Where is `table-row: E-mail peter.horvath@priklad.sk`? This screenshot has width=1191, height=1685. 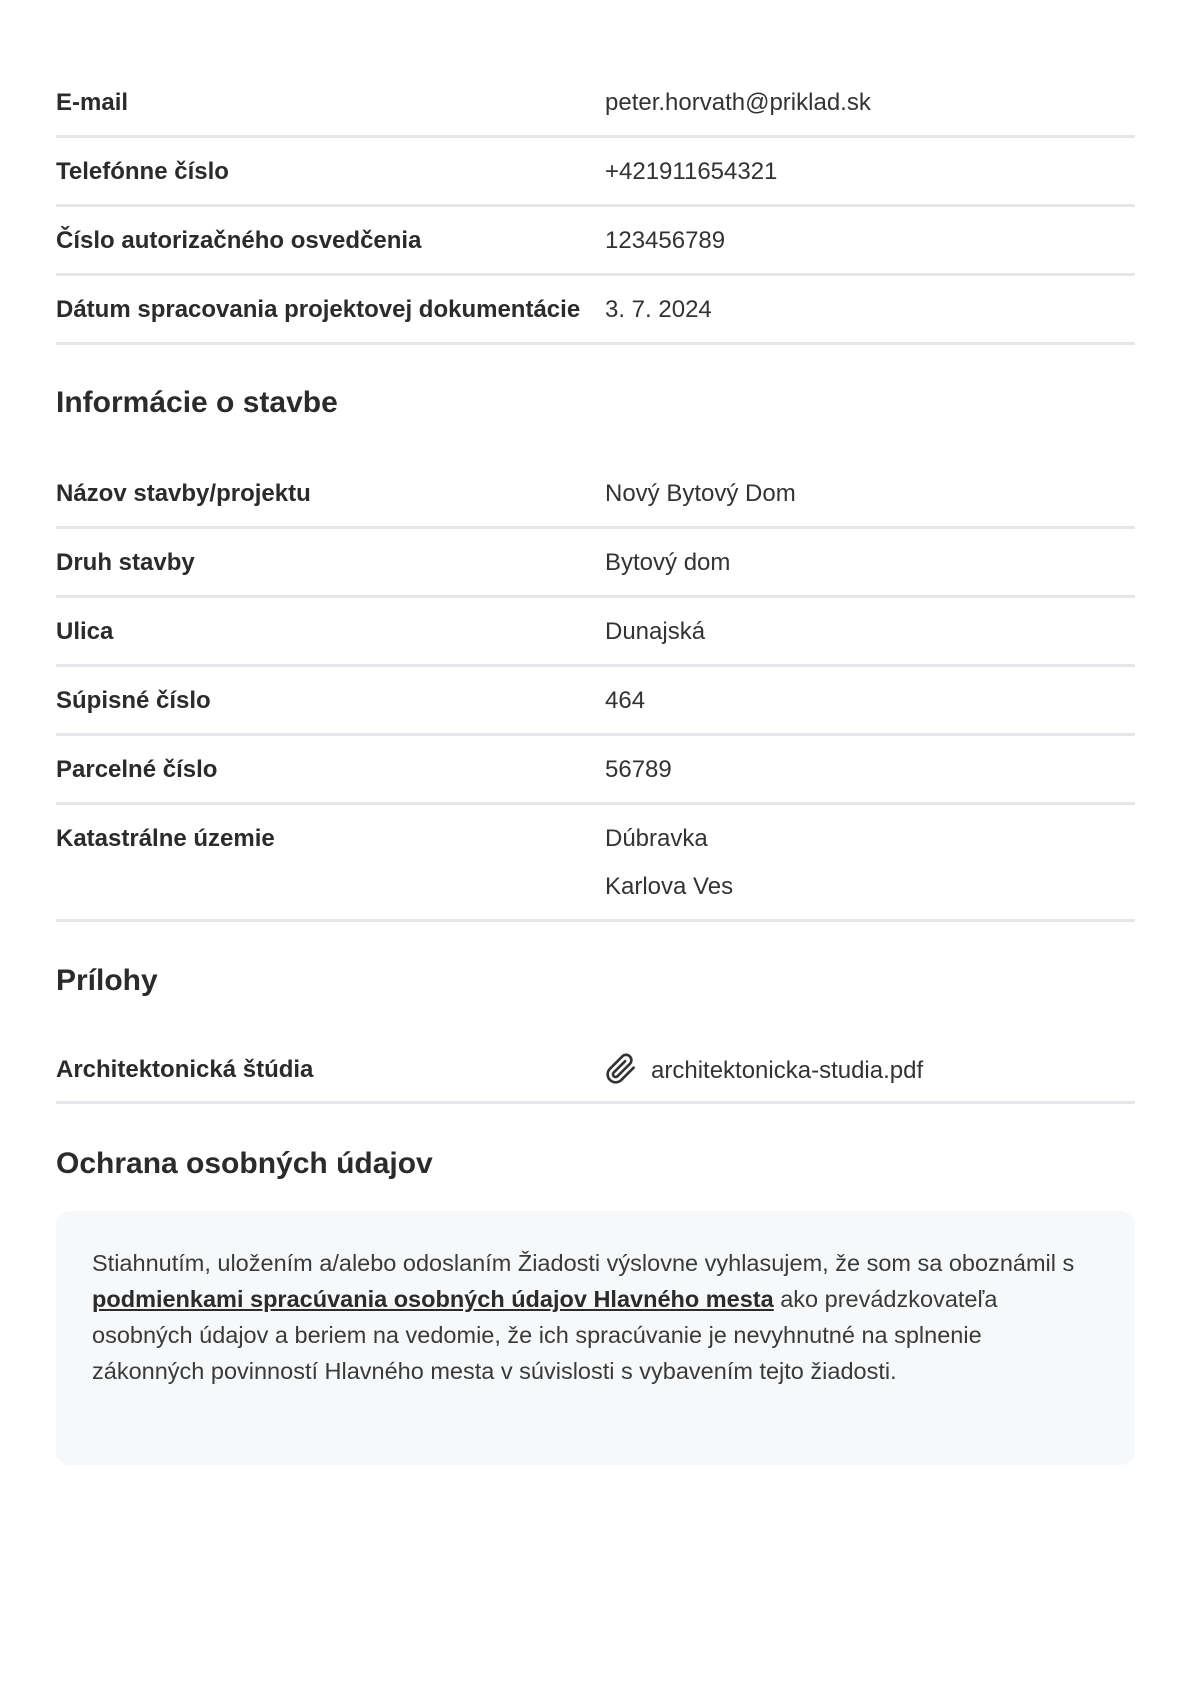 table-row: E-mail peter.horvath@priklad.sk is located at coordinates (595, 103).